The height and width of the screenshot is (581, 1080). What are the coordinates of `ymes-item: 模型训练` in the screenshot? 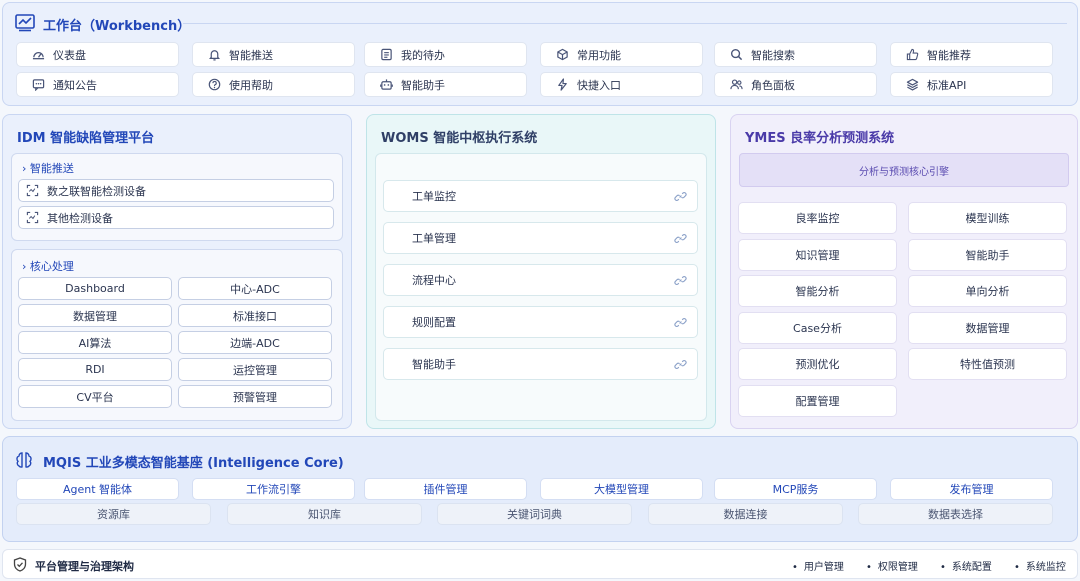 It's located at (987, 218).